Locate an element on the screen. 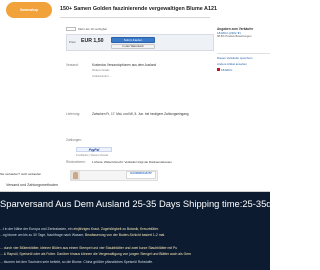 The height and width of the screenshot is (270, 320). quantity-available: Mehr als 10 verfügbar is located at coordinates (93, 29).